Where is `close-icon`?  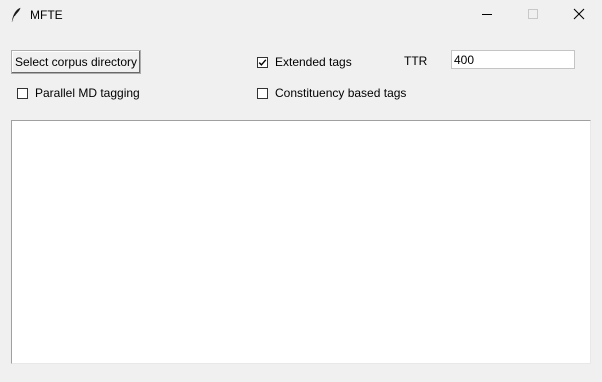
close-icon is located at coordinates (579, 15).